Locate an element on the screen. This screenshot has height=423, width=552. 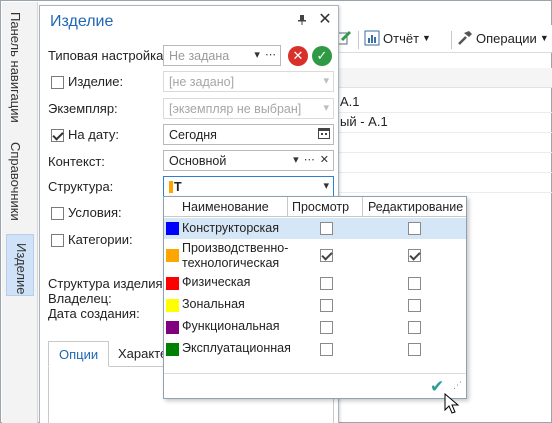
column-header-view: Просмотр is located at coordinates (320, 207).